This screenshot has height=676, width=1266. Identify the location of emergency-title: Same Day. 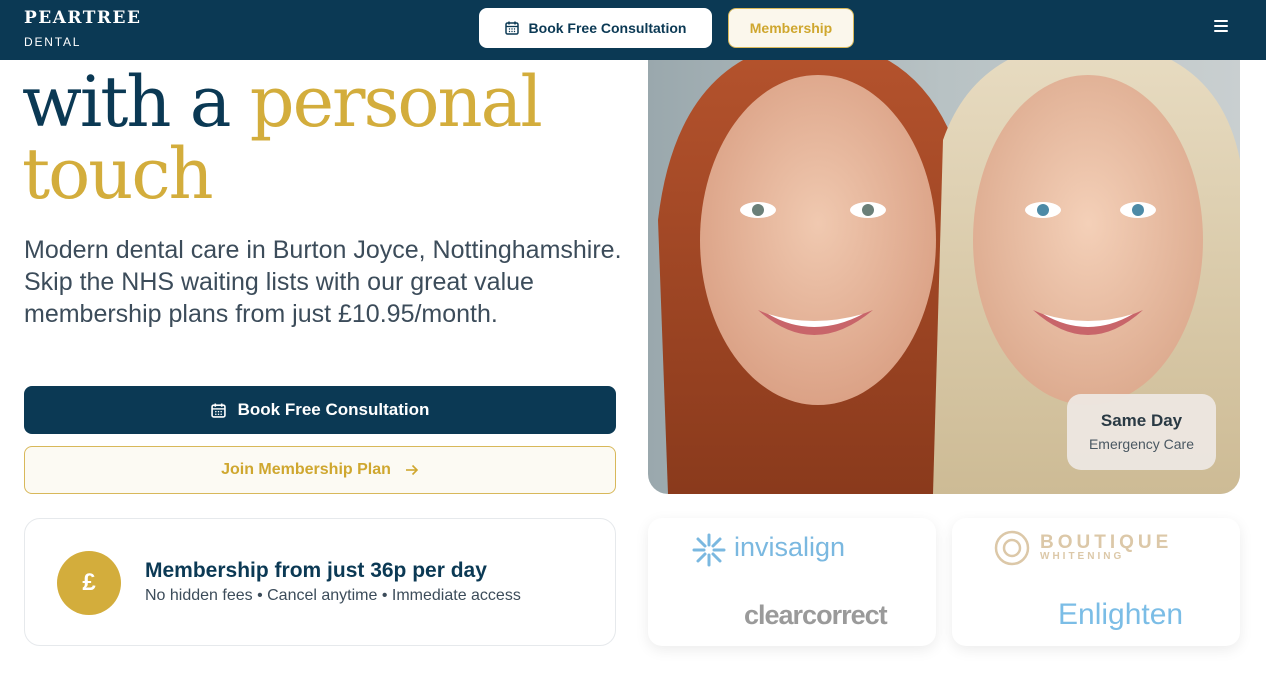
(1141, 420).